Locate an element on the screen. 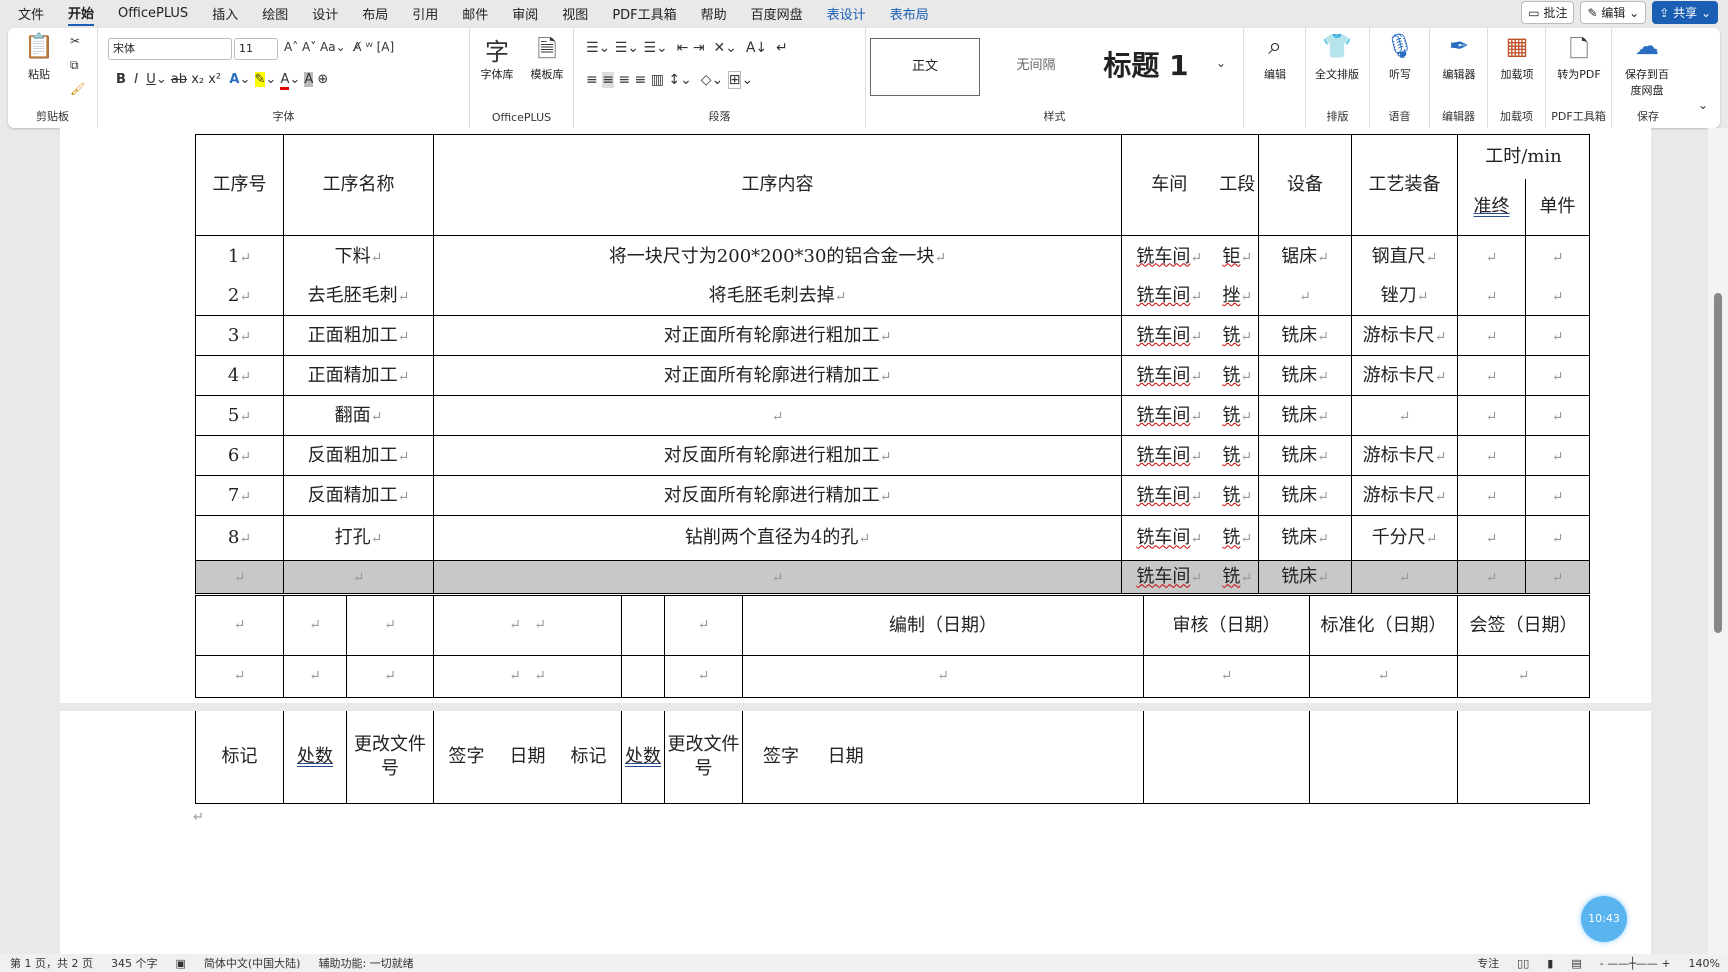  vertical-scrollbar is located at coordinates (1718, 541).